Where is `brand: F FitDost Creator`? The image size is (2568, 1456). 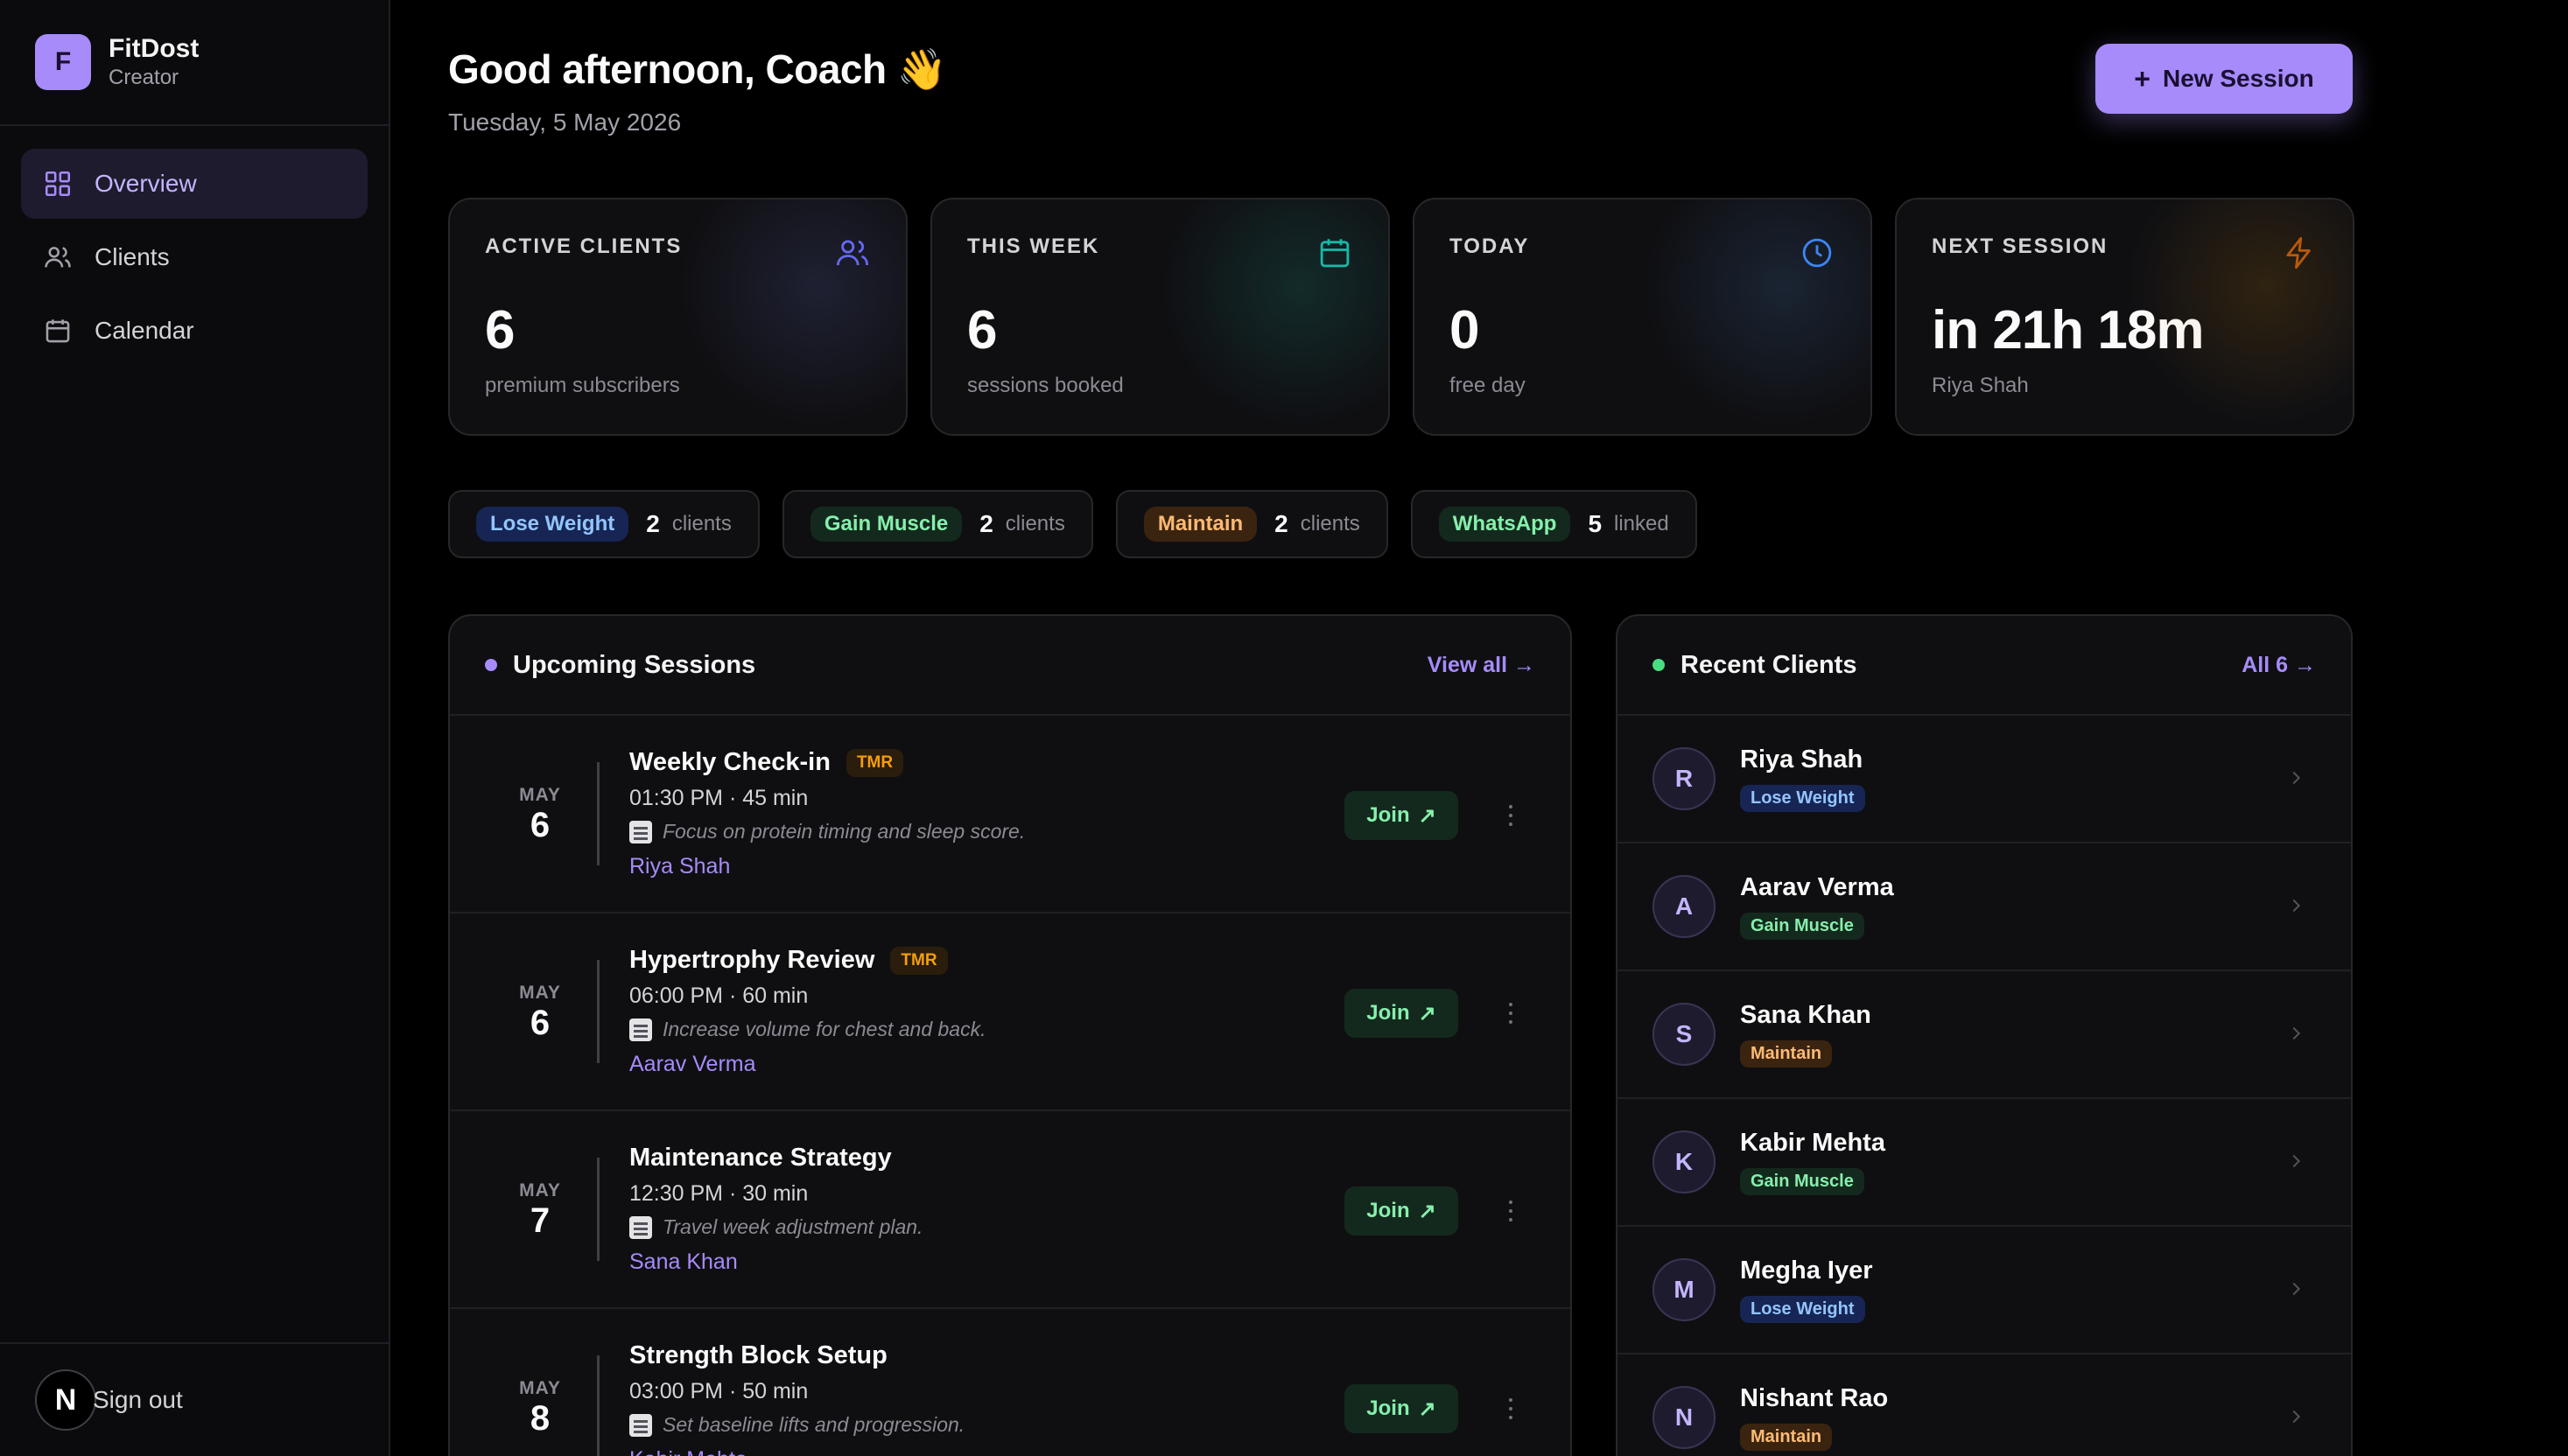
brand: F FitDost Creator is located at coordinates (194, 63).